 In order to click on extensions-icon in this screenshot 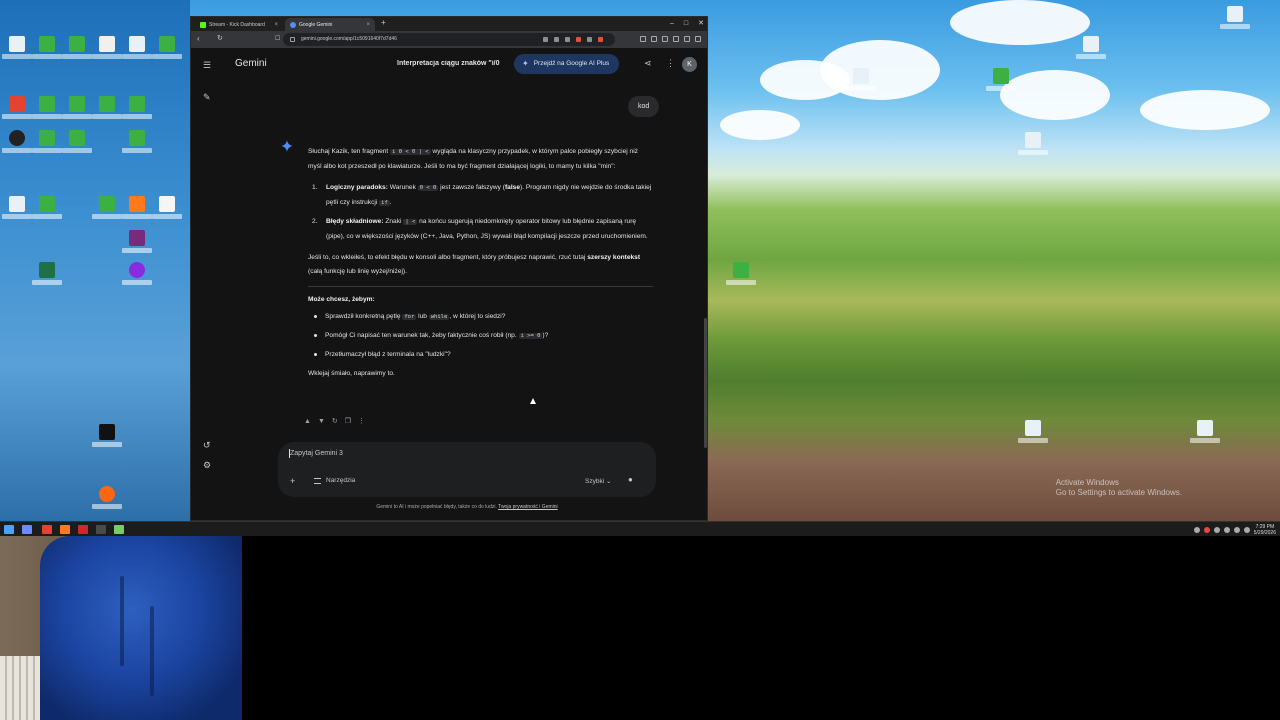, I will do `click(665, 39)`.